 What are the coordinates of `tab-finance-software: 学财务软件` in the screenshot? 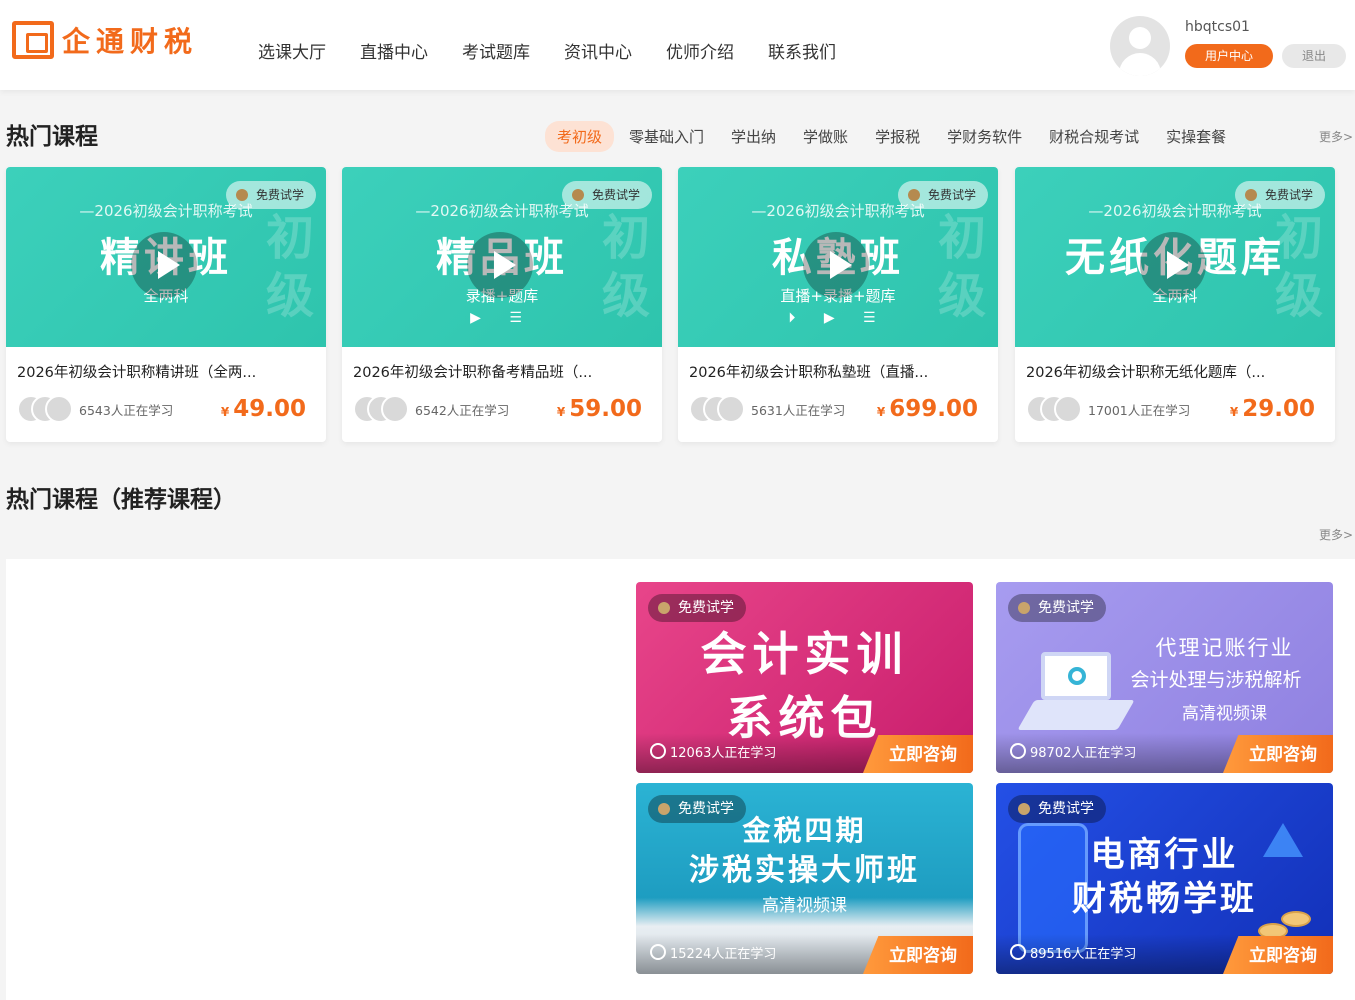 It's located at (984, 136).